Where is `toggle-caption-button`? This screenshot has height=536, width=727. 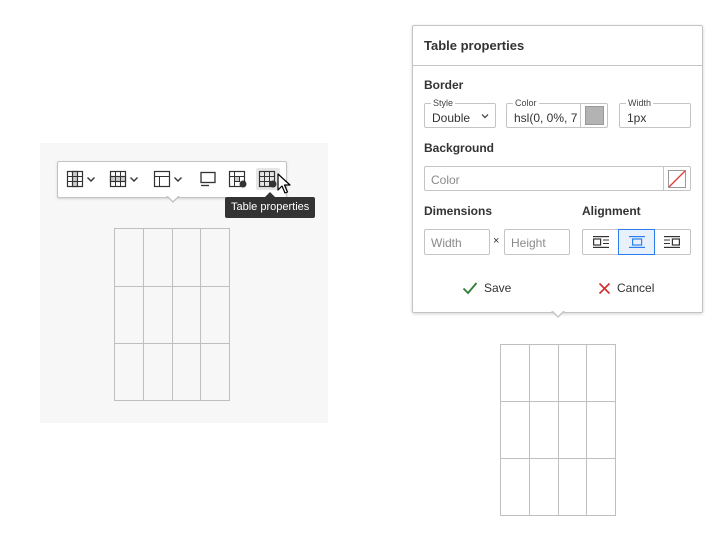
toggle-caption-button is located at coordinates (208, 179).